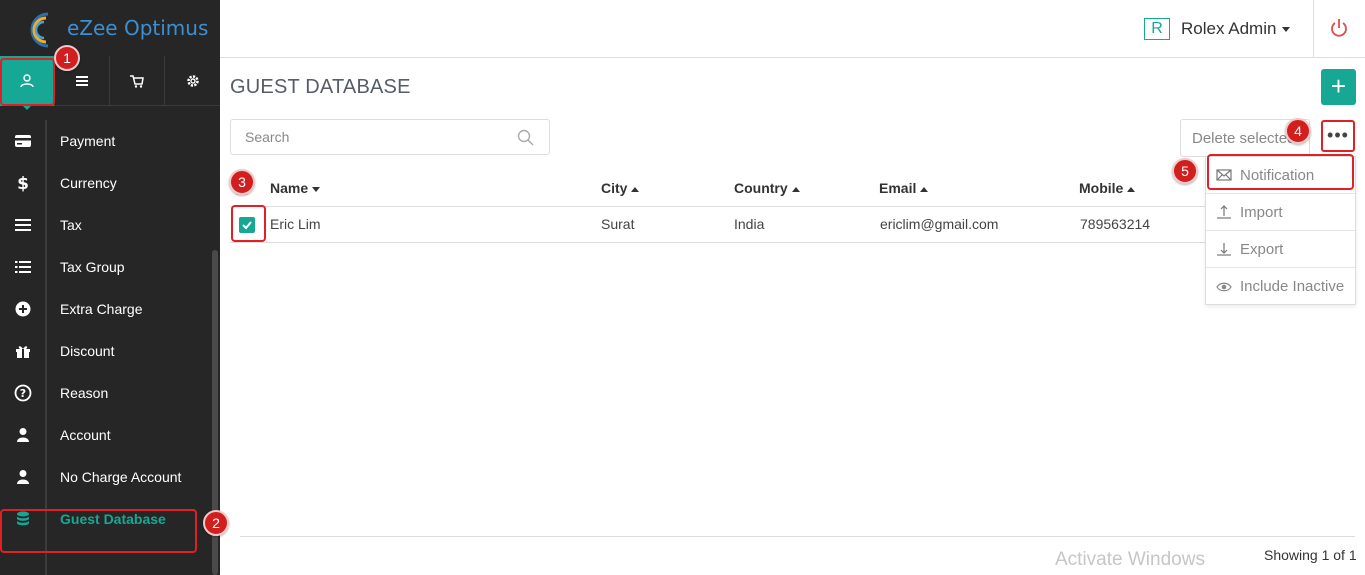  I want to click on sidebar-item-discount: Discount, so click(110, 351).